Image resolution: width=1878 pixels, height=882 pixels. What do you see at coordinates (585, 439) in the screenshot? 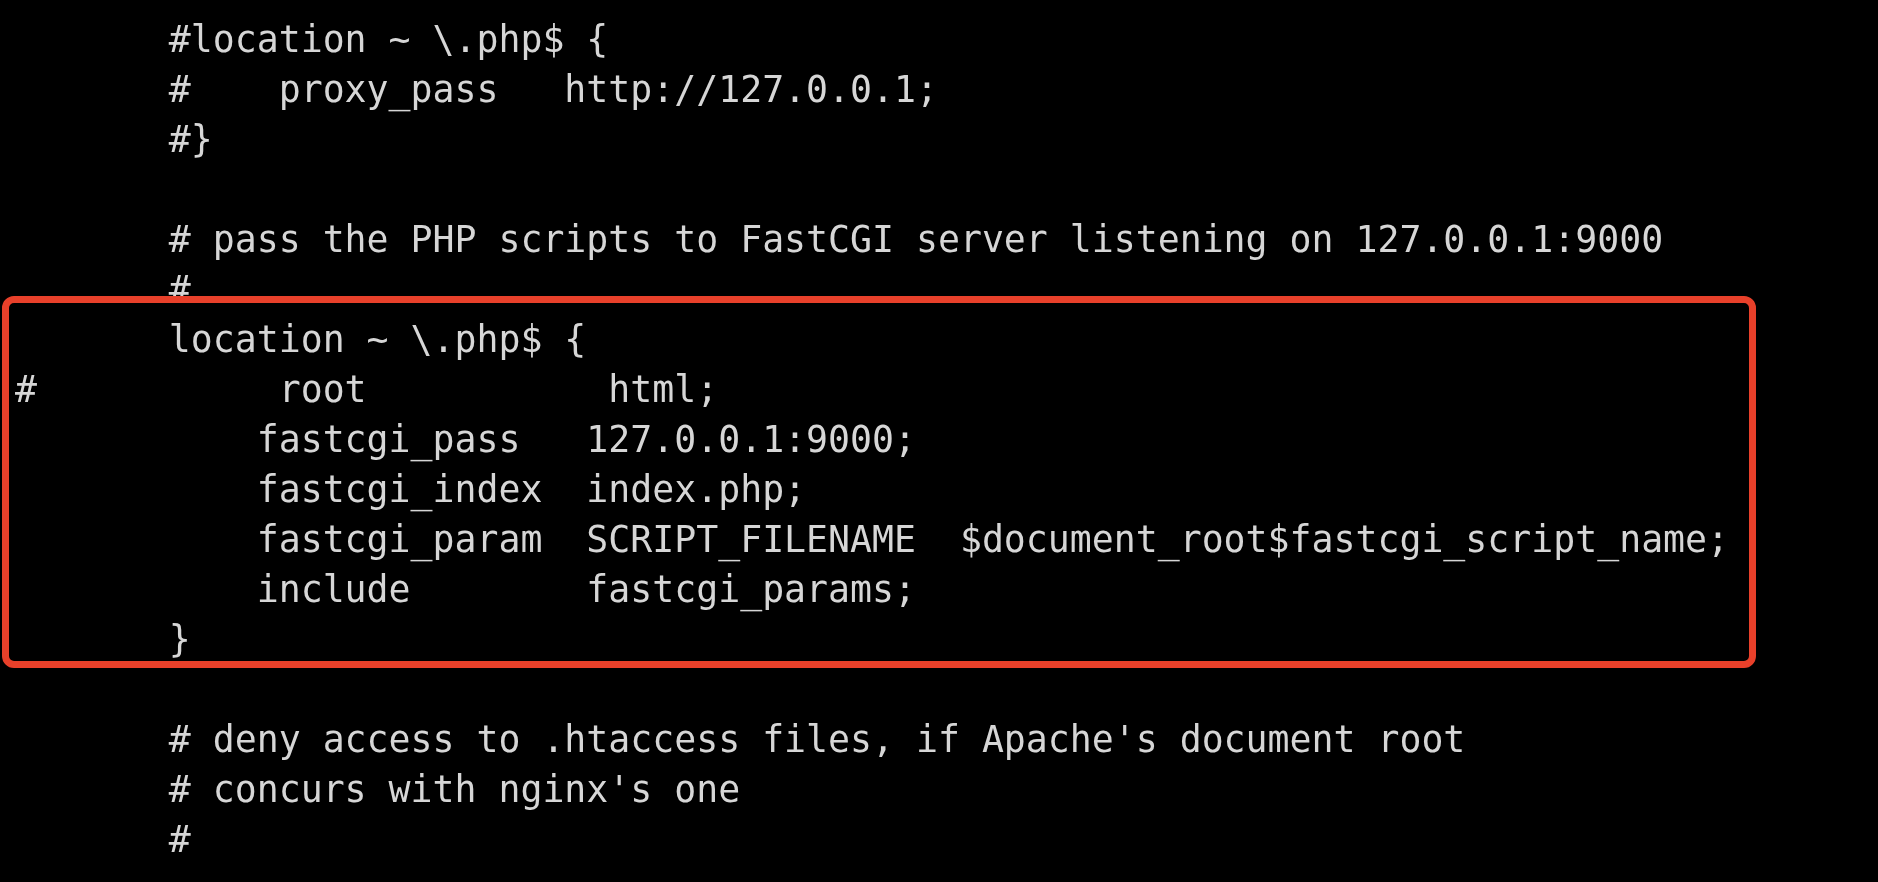
I see `code-line: fastcgi_pass 127.0.0.1:9000;` at bounding box center [585, 439].